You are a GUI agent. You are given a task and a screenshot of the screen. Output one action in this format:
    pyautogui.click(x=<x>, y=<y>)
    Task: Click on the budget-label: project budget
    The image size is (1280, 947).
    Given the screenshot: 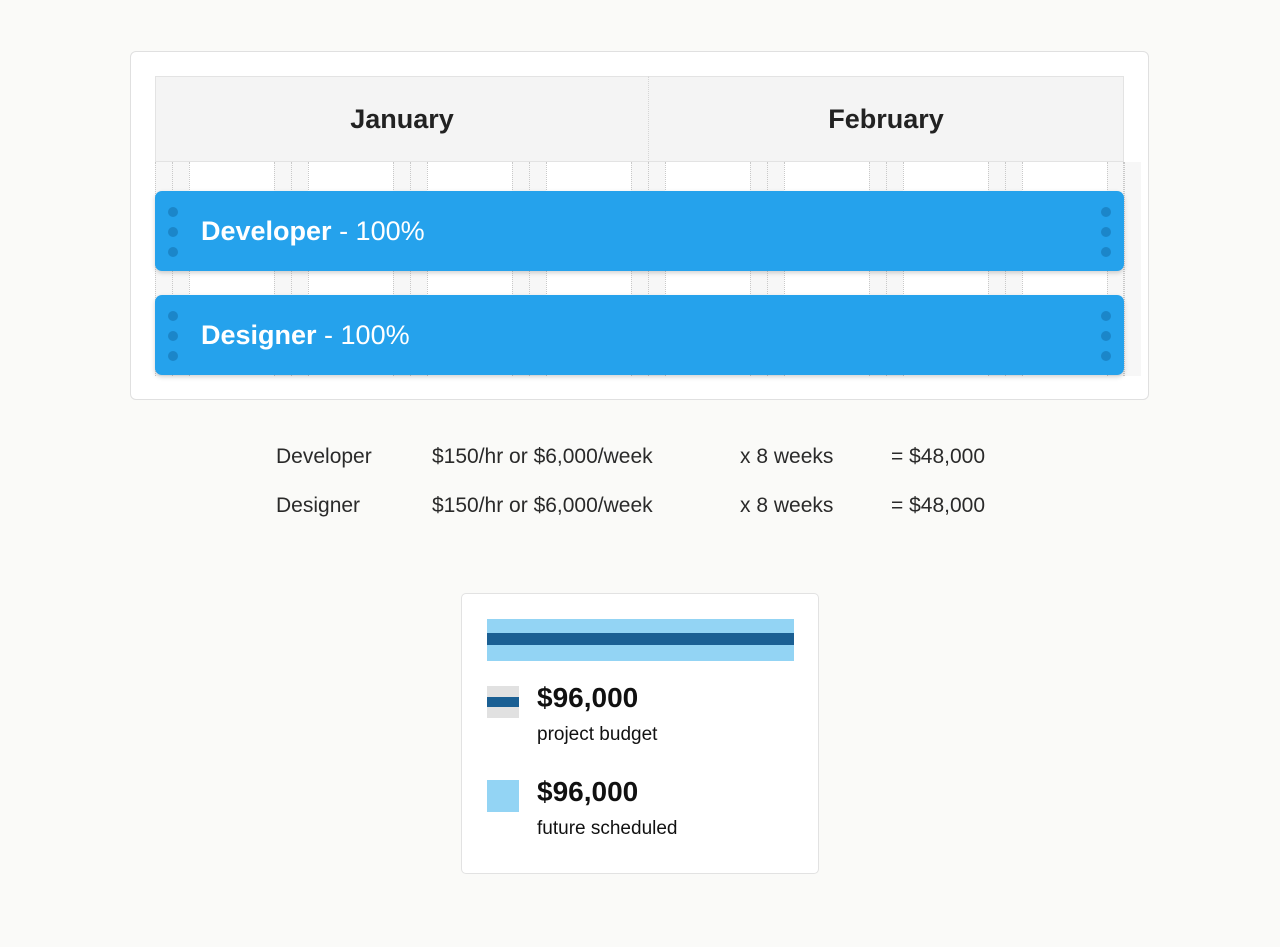 What is the action you would take?
    pyautogui.click(x=597, y=734)
    